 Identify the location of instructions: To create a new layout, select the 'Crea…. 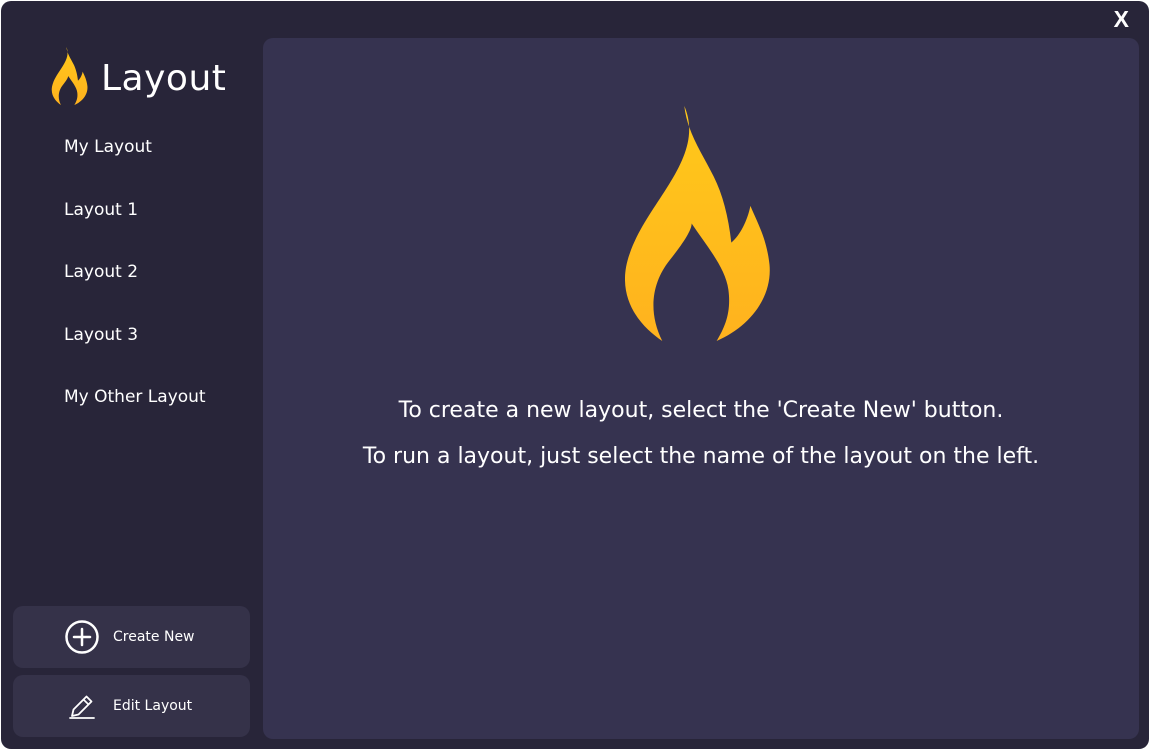
(701, 434).